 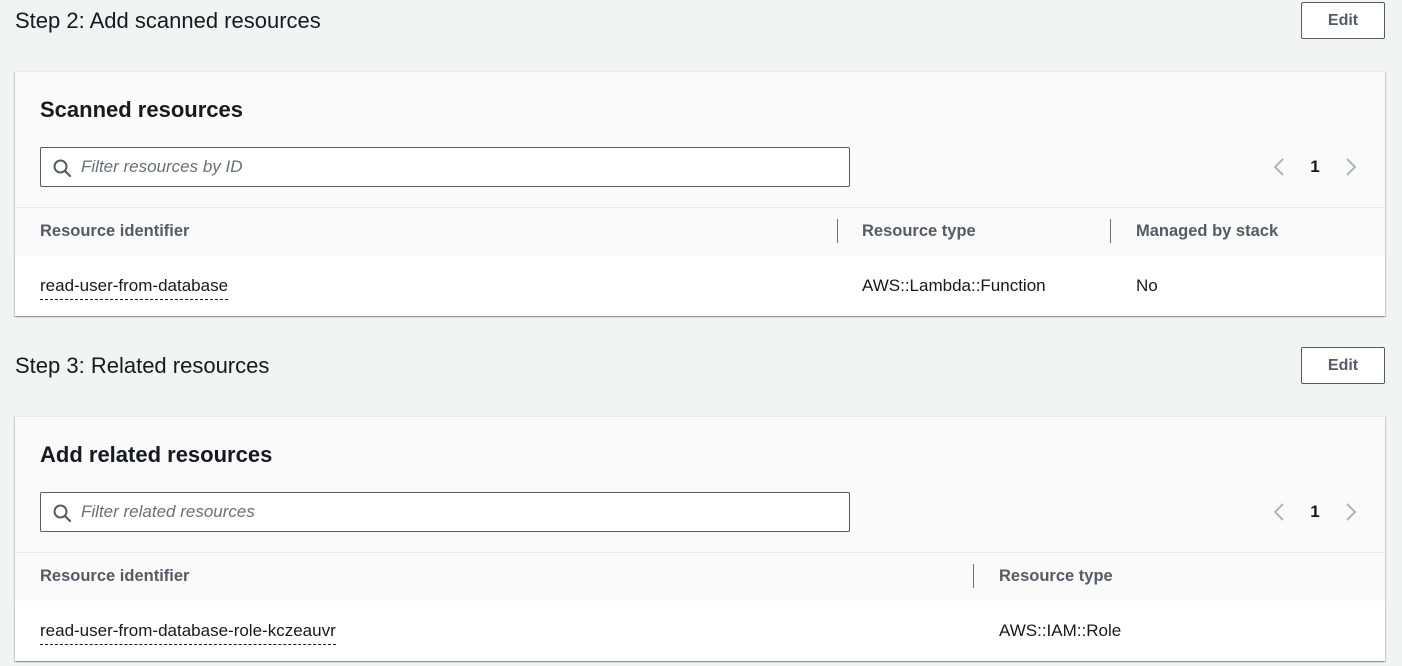 What do you see at coordinates (1207, 231) in the screenshot?
I see `column-header-managed: Managed by stack` at bounding box center [1207, 231].